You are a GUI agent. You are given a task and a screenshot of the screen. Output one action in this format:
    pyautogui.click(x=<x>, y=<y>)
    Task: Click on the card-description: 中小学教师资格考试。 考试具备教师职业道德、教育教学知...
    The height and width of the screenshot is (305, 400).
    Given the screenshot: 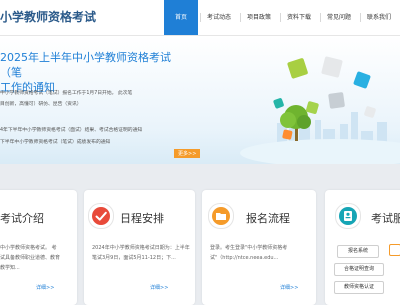 What is the action you would take?
    pyautogui.click(x=30, y=258)
    